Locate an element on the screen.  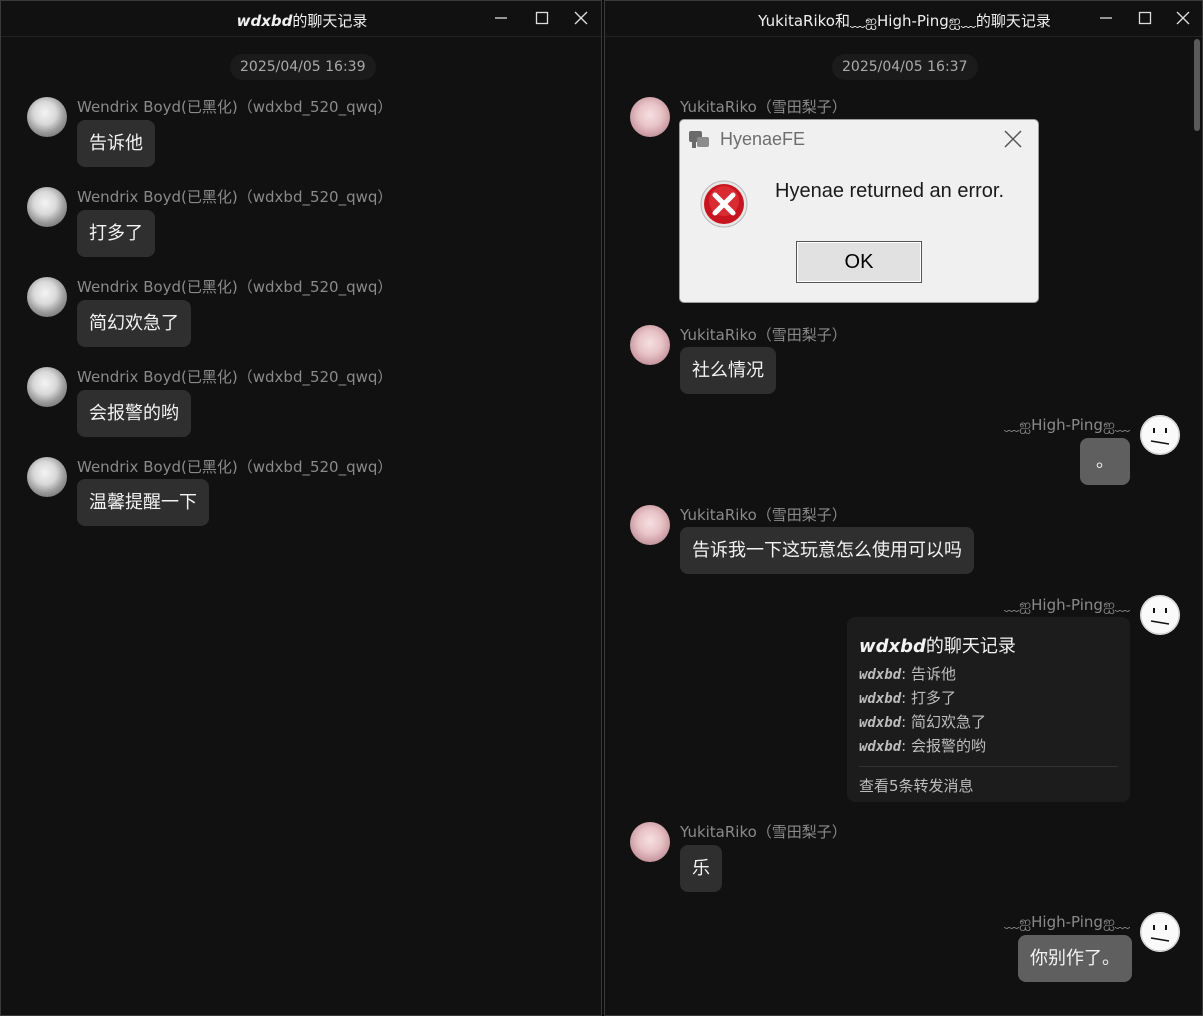
message-bubble: 。 is located at coordinates (1105, 461).